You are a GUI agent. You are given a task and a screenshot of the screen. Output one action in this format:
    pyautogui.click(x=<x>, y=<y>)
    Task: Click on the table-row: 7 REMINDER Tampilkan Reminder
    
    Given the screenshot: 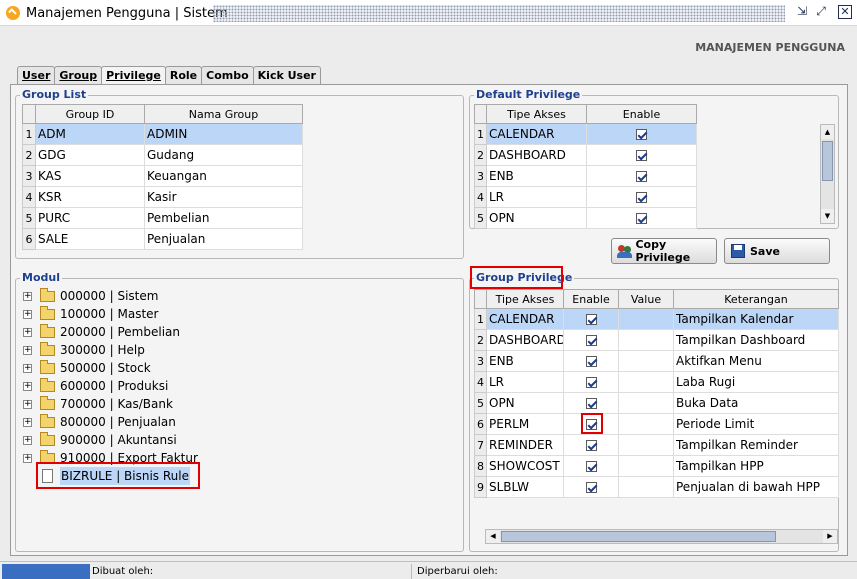 What is the action you would take?
    pyautogui.click(x=656, y=445)
    